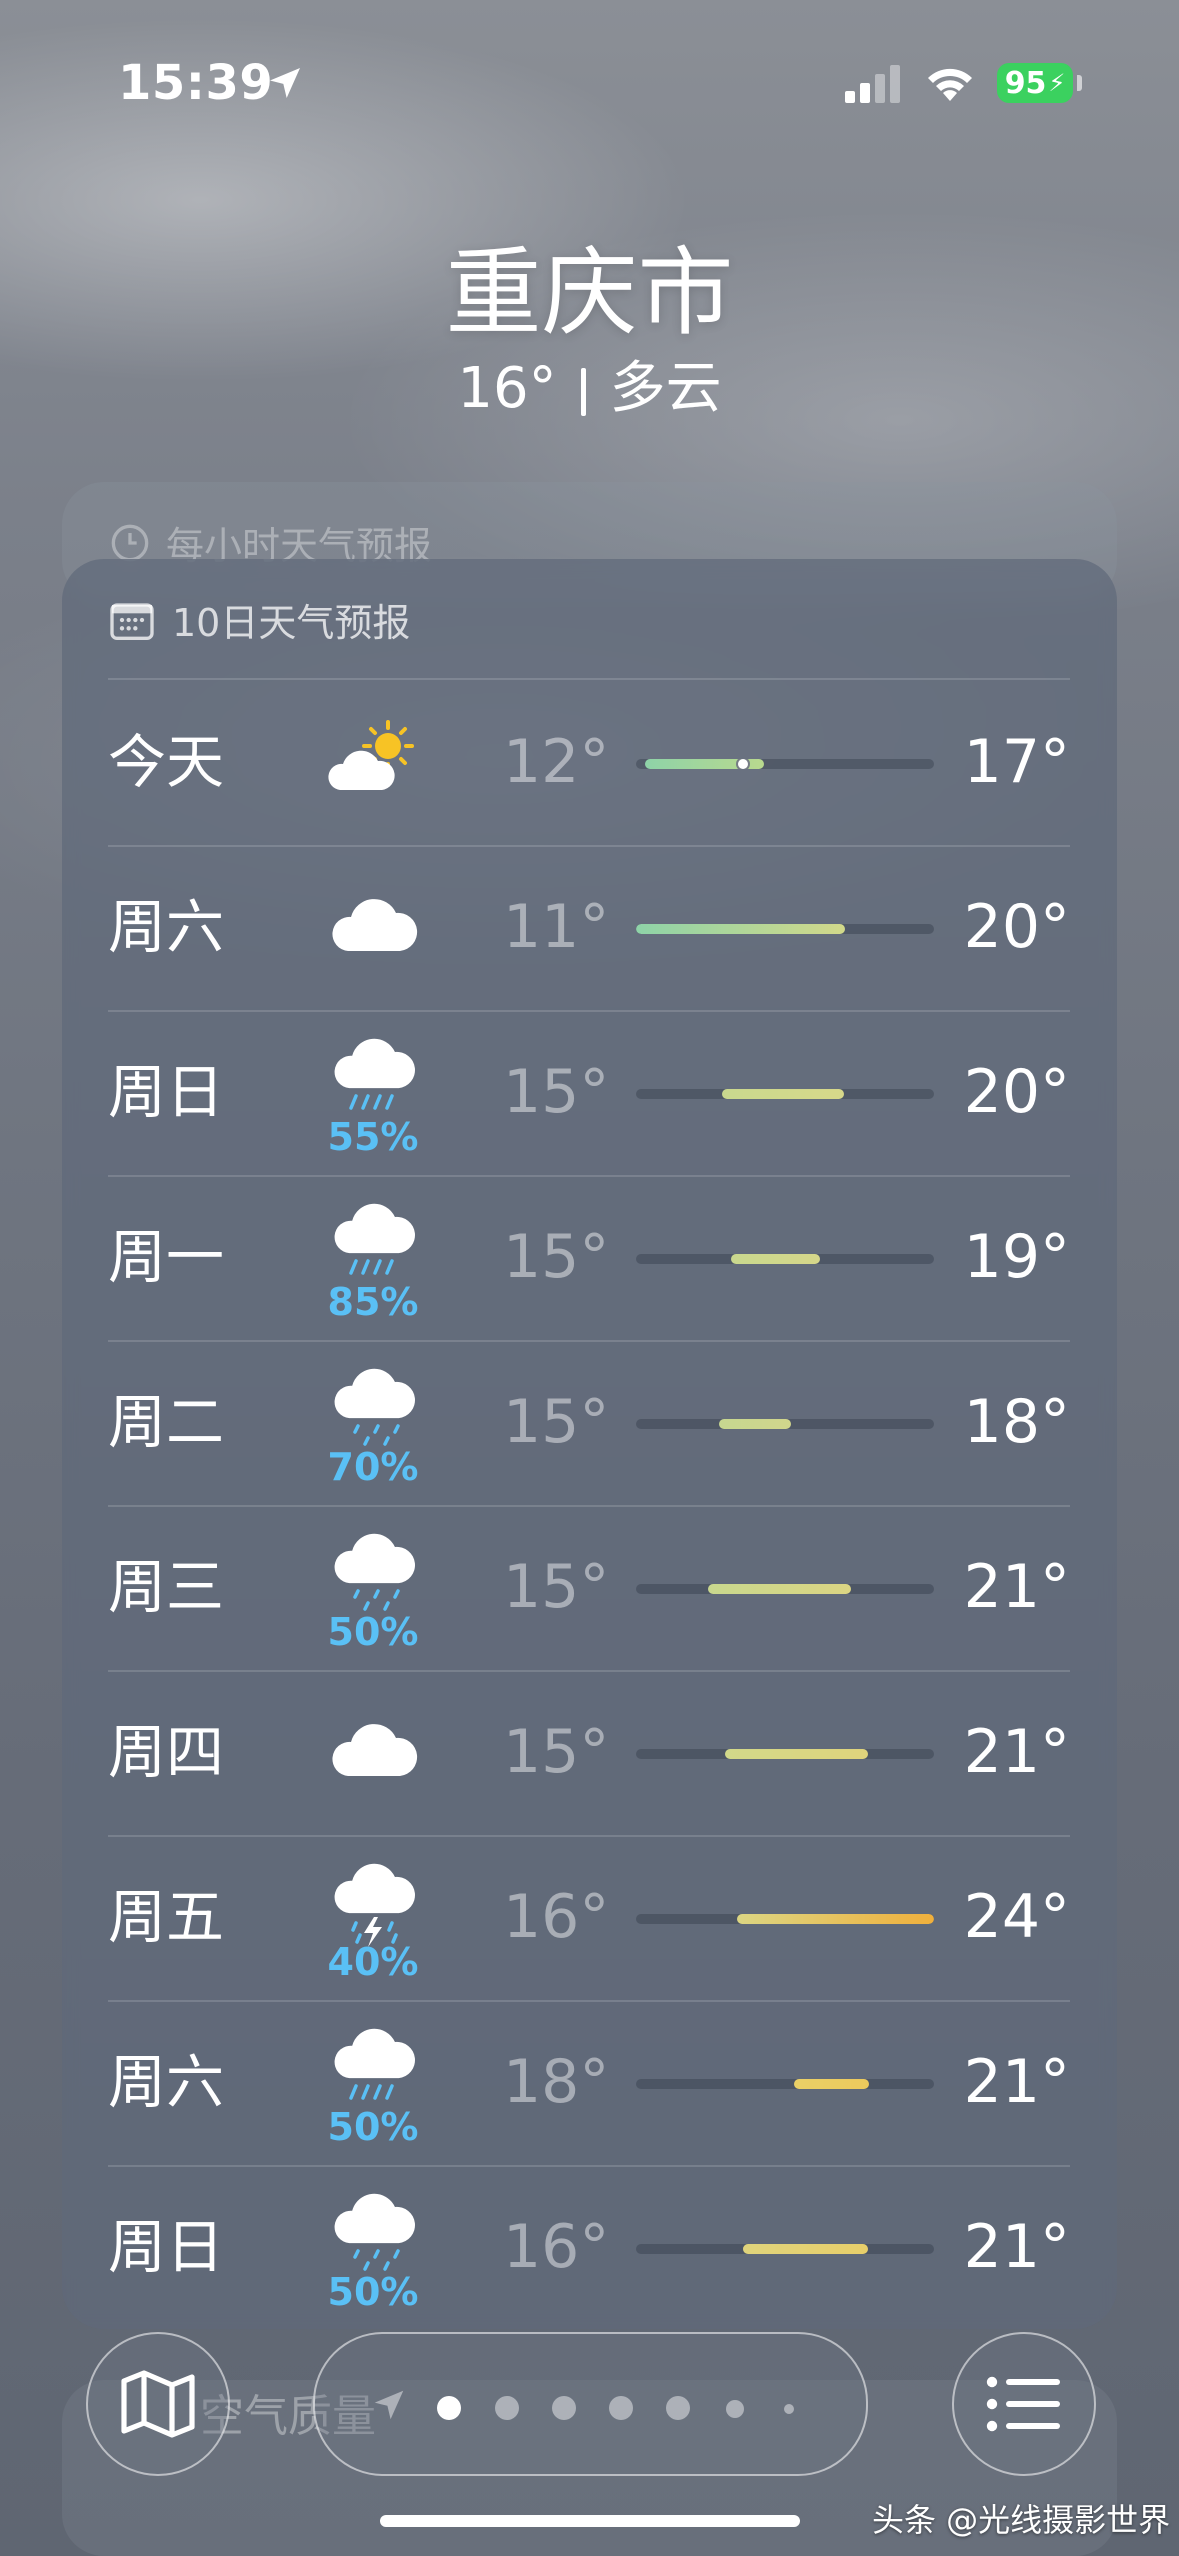 This screenshot has width=1179, height=2556. I want to click on forecast-day: 周三, so click(166, 1587).